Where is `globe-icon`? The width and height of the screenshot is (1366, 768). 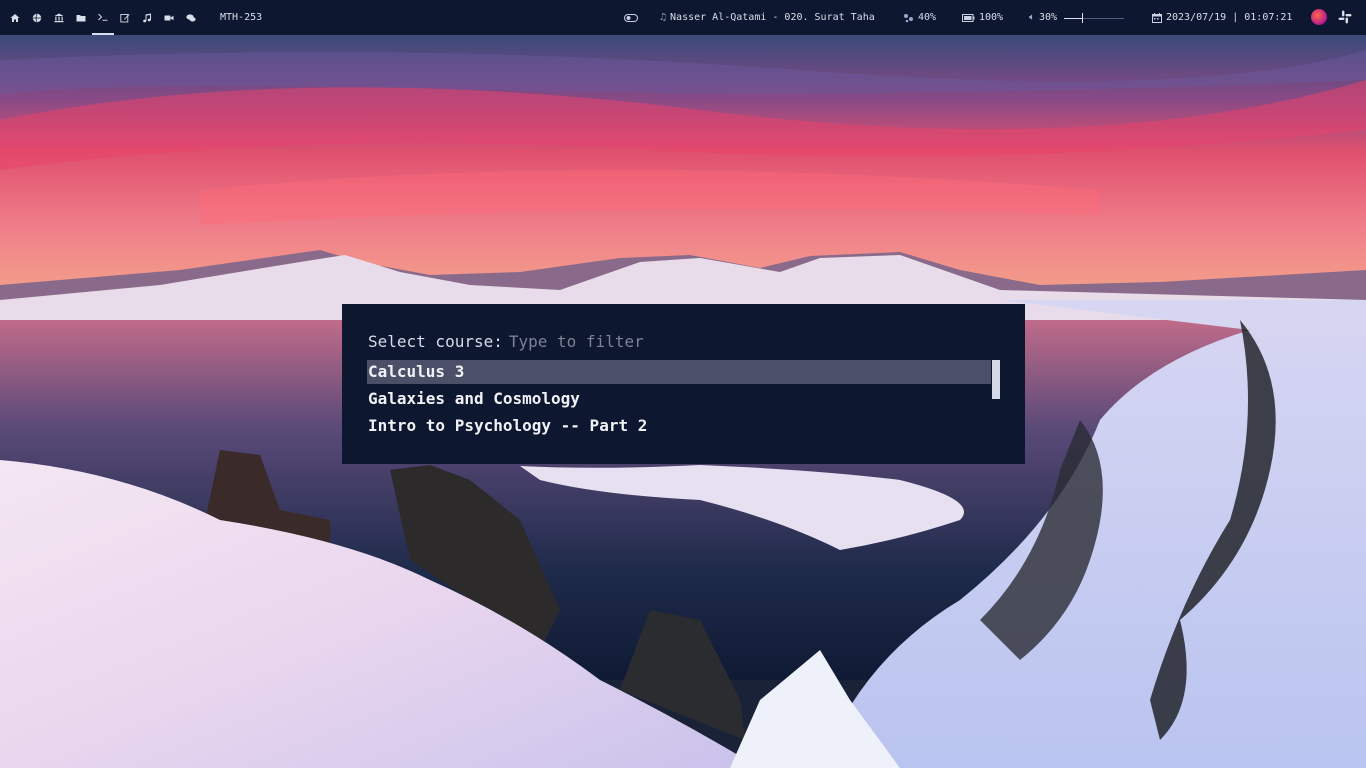 globe-icon is located at coordinates (37, 17).